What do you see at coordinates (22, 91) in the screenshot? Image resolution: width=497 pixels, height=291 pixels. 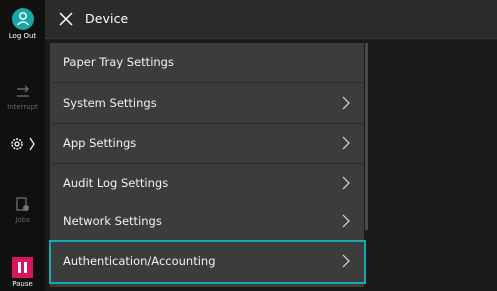 I see `interrupt-icon` at bounding box center [22, 91].